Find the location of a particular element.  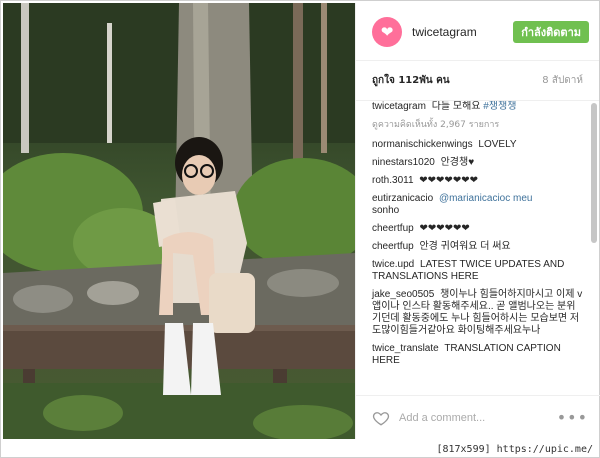

heart-icon is located at coordinates (381, 418).